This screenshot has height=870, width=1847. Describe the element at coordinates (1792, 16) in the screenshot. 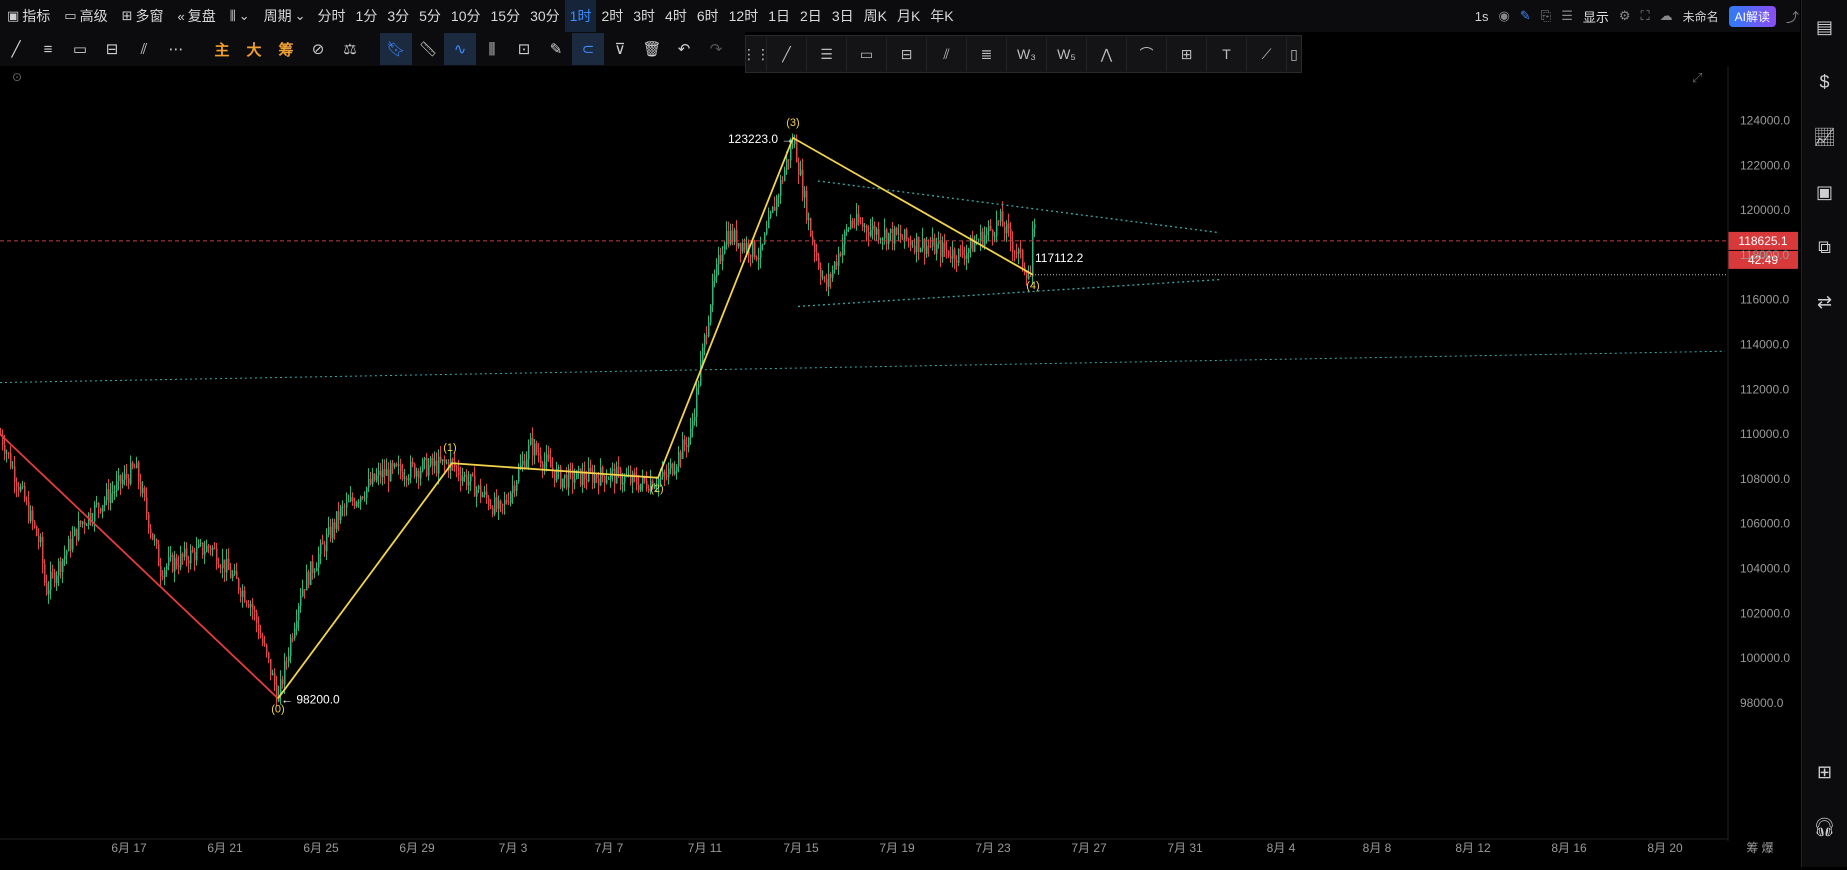

I see `share-icon: ⤴` at that location.